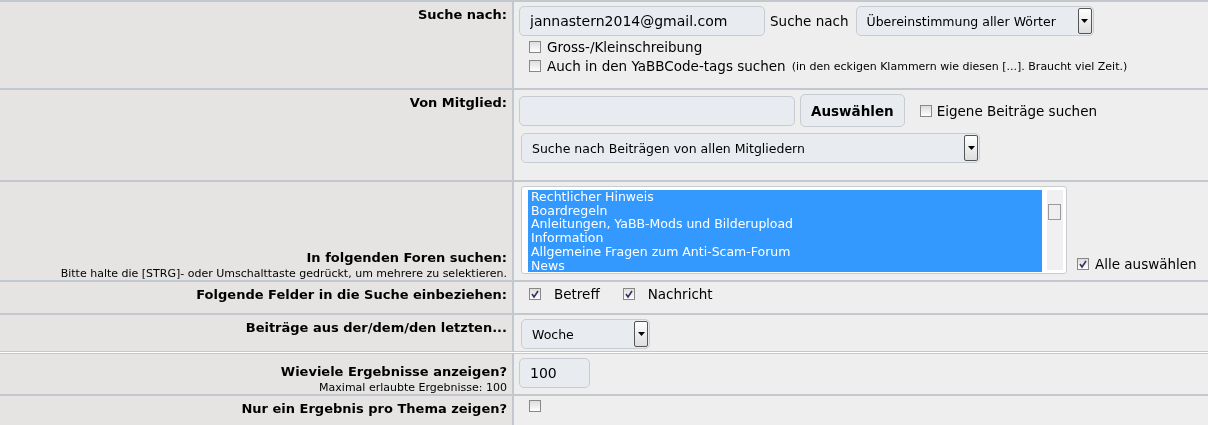 This screenshot has width=1208, height=425. What do you see at coordinates (680, 294) in the screenshot?
I see `checkbox-label: Nachricht` at bounding box center [680, 294].